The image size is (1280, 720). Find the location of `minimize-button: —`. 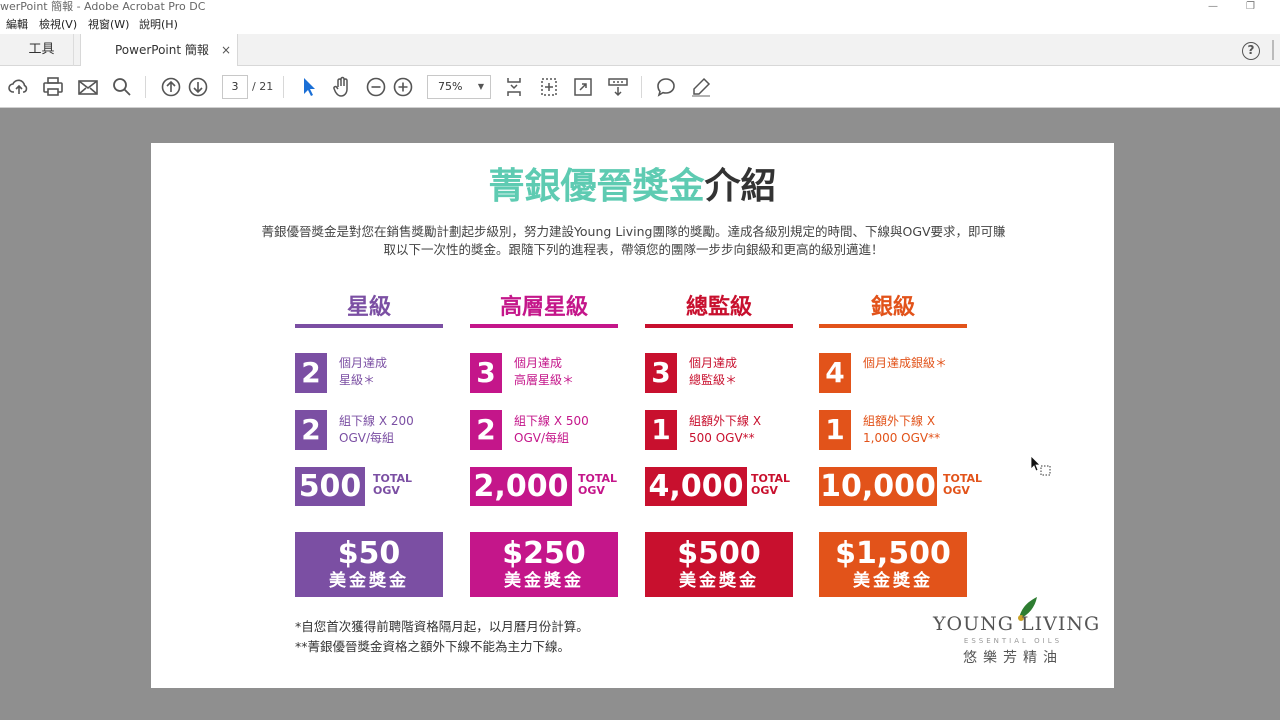

minimize-button: — is located at coordinates (1213, 7).